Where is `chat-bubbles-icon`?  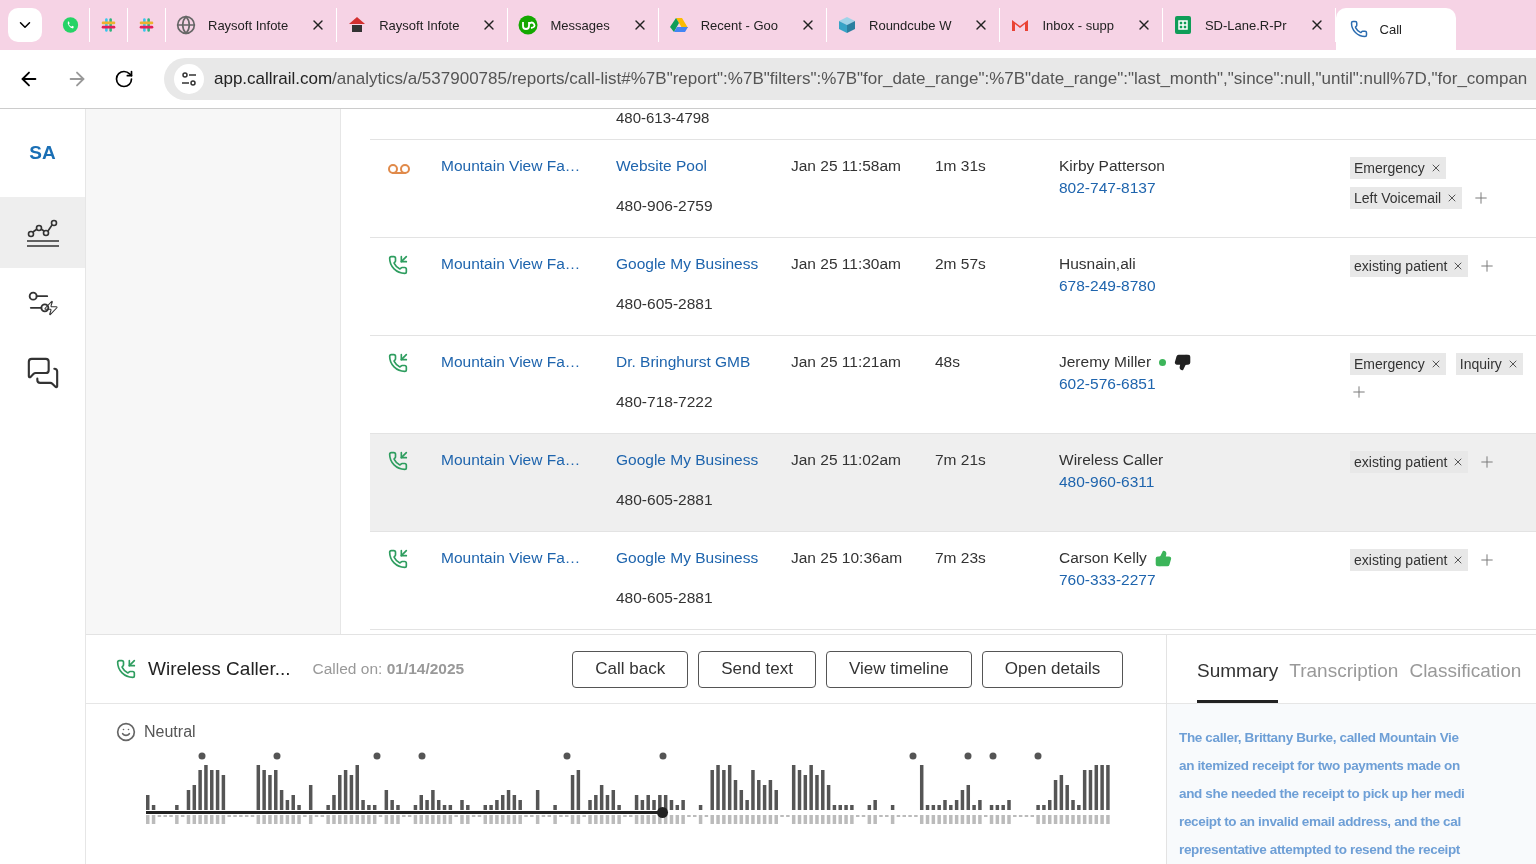
chat-bubbles-icon is located at coordinates (42, 373).